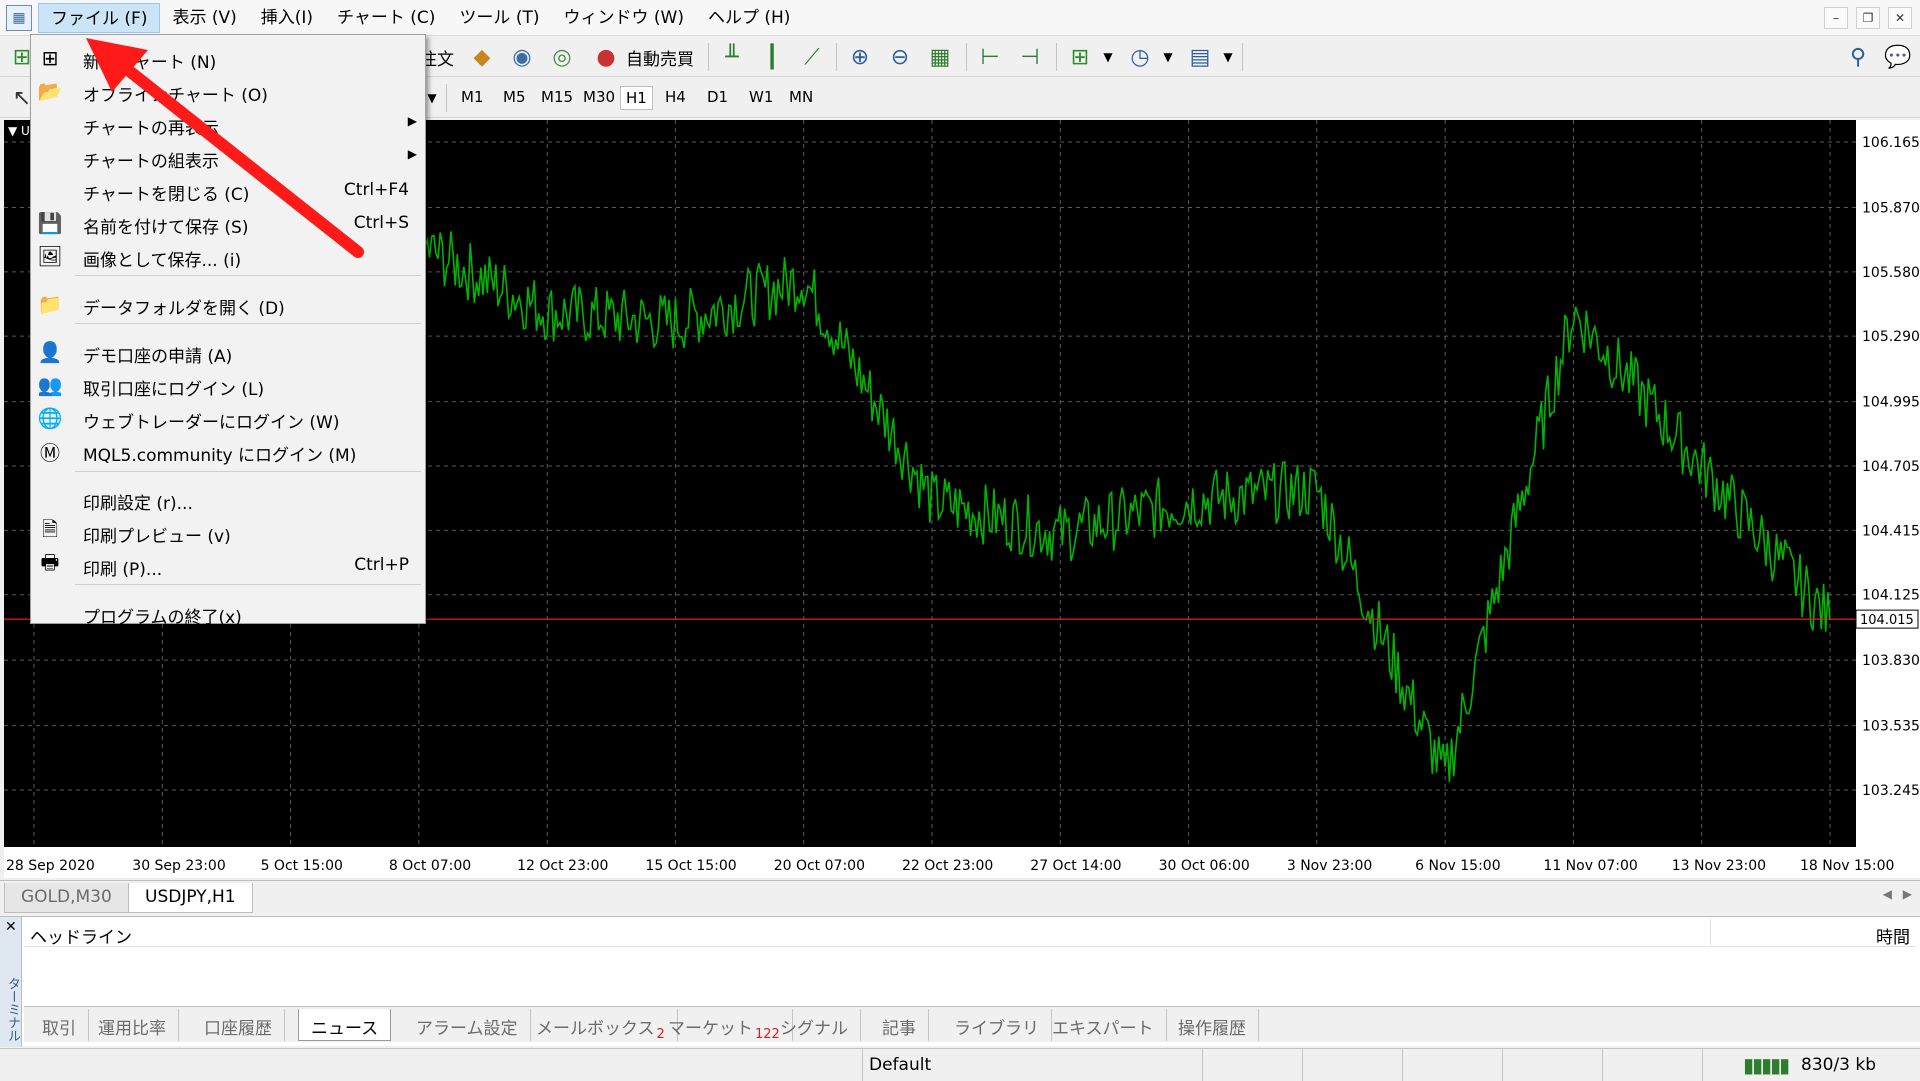 This screenshot has width=1920, height=1081. I want to click on terminal-tab: シグナル, so click(814, 1025).